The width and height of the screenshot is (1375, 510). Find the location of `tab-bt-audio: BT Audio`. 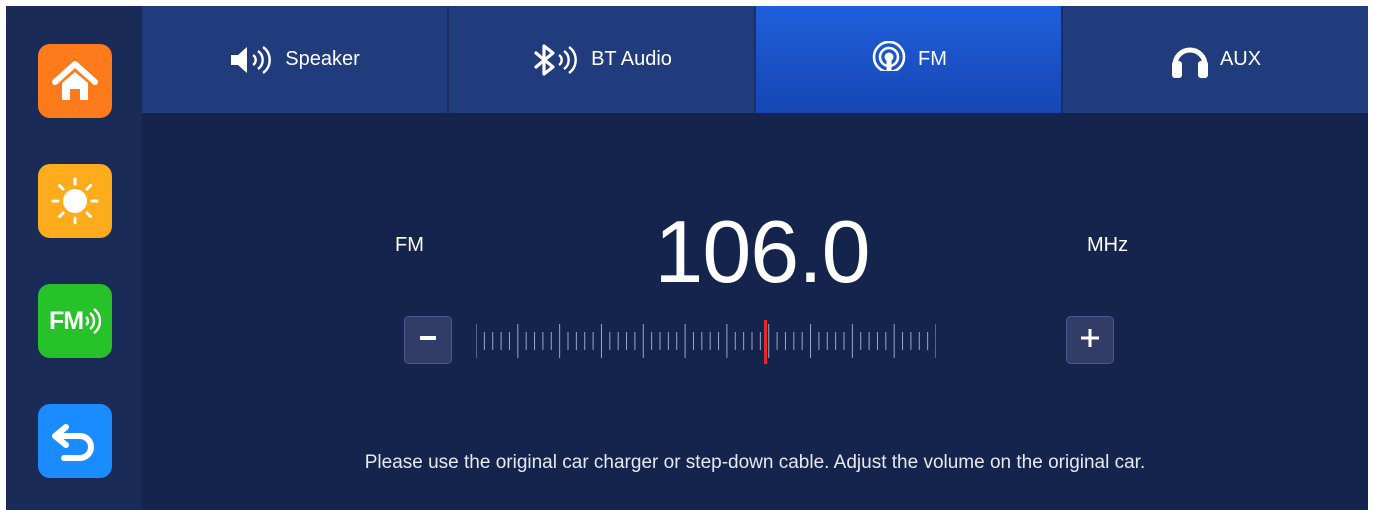

tab-bt-audio: BT Audio is located at coordinates (602, 59).